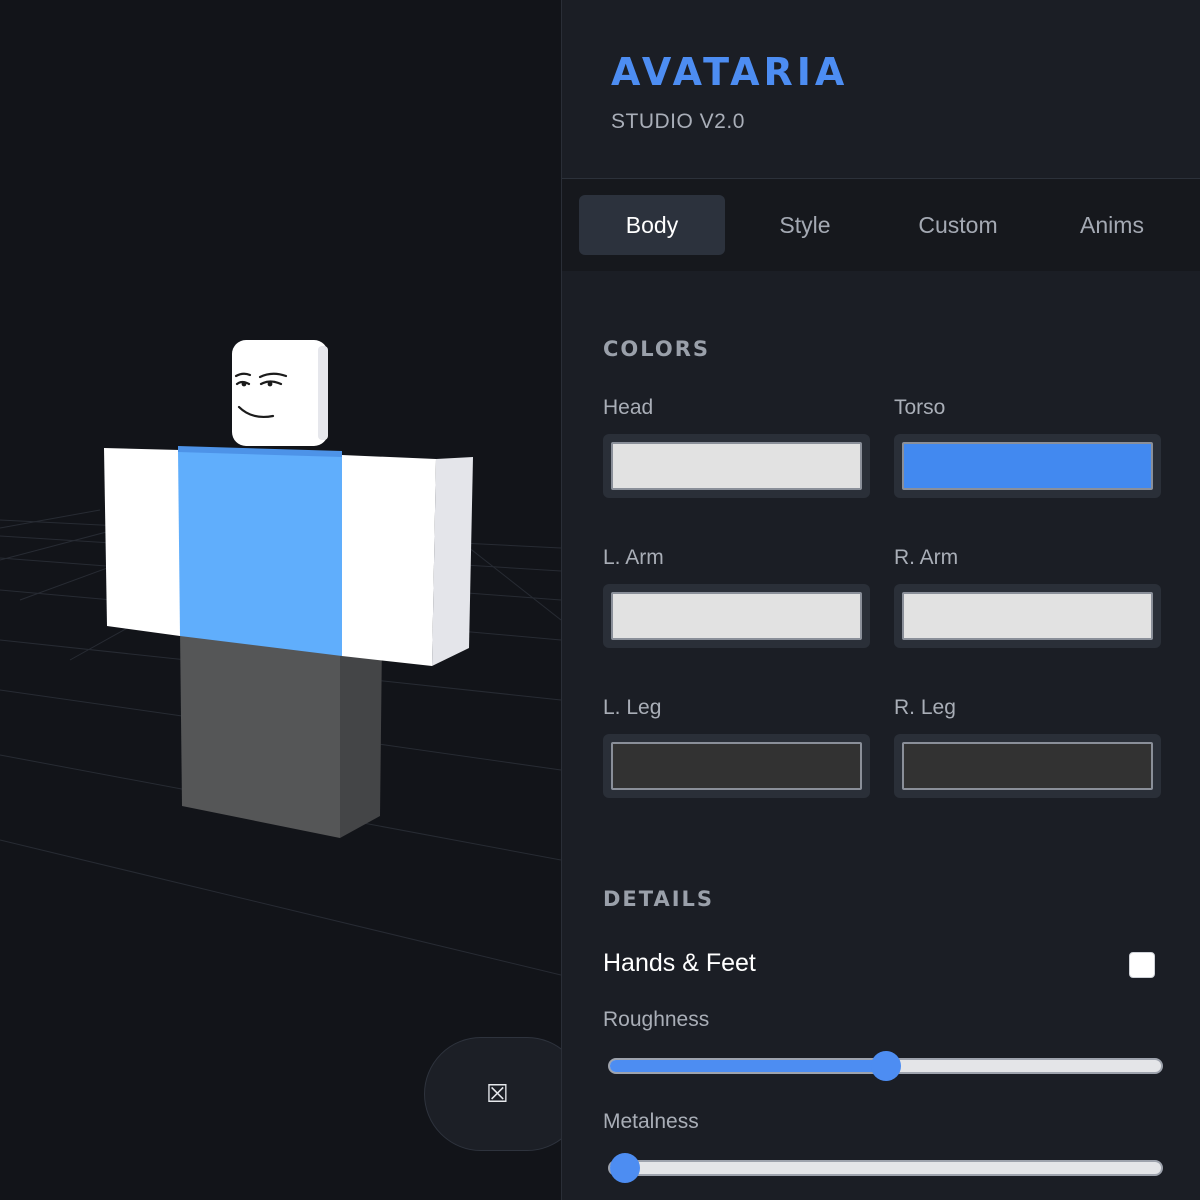 This screenshot has height=1200, width=1200. I want to click on avatar-right-leg, so click(361, 739).